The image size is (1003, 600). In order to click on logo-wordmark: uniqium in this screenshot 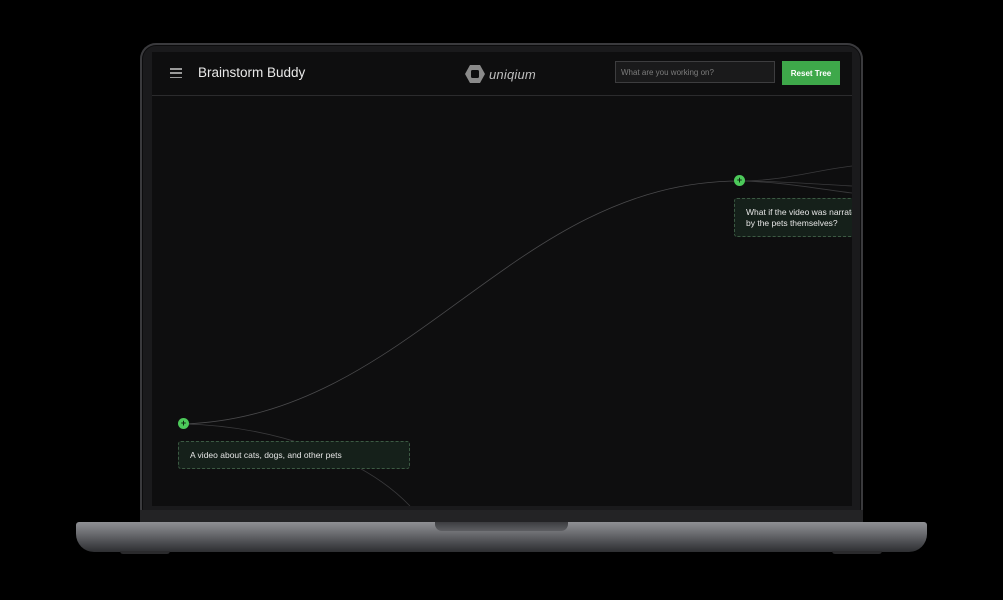, I will do `click(512, 74)`.